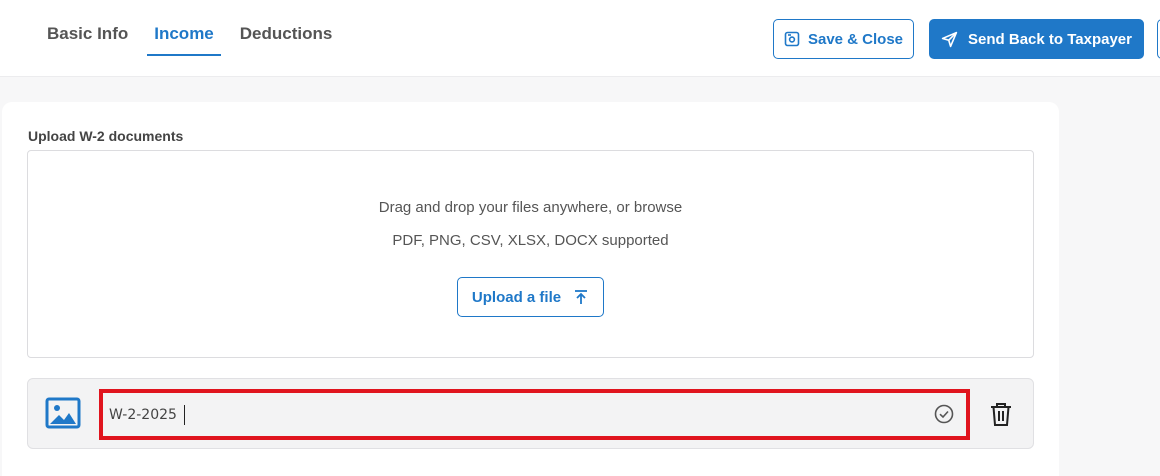  Describe the element at coordinates (944, 414) in the screenshot. I see `check-circle-icon` at that location.